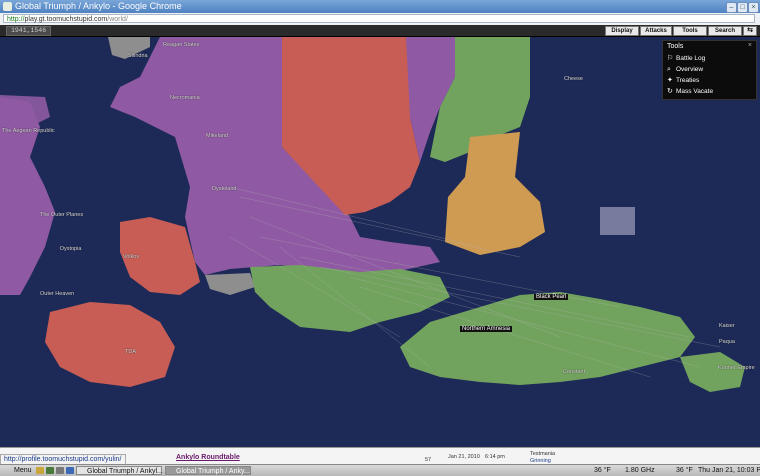 This screenshot has height=476, width=760. I want to click on nation-label: Northern Amnesia, so click(486, 329).